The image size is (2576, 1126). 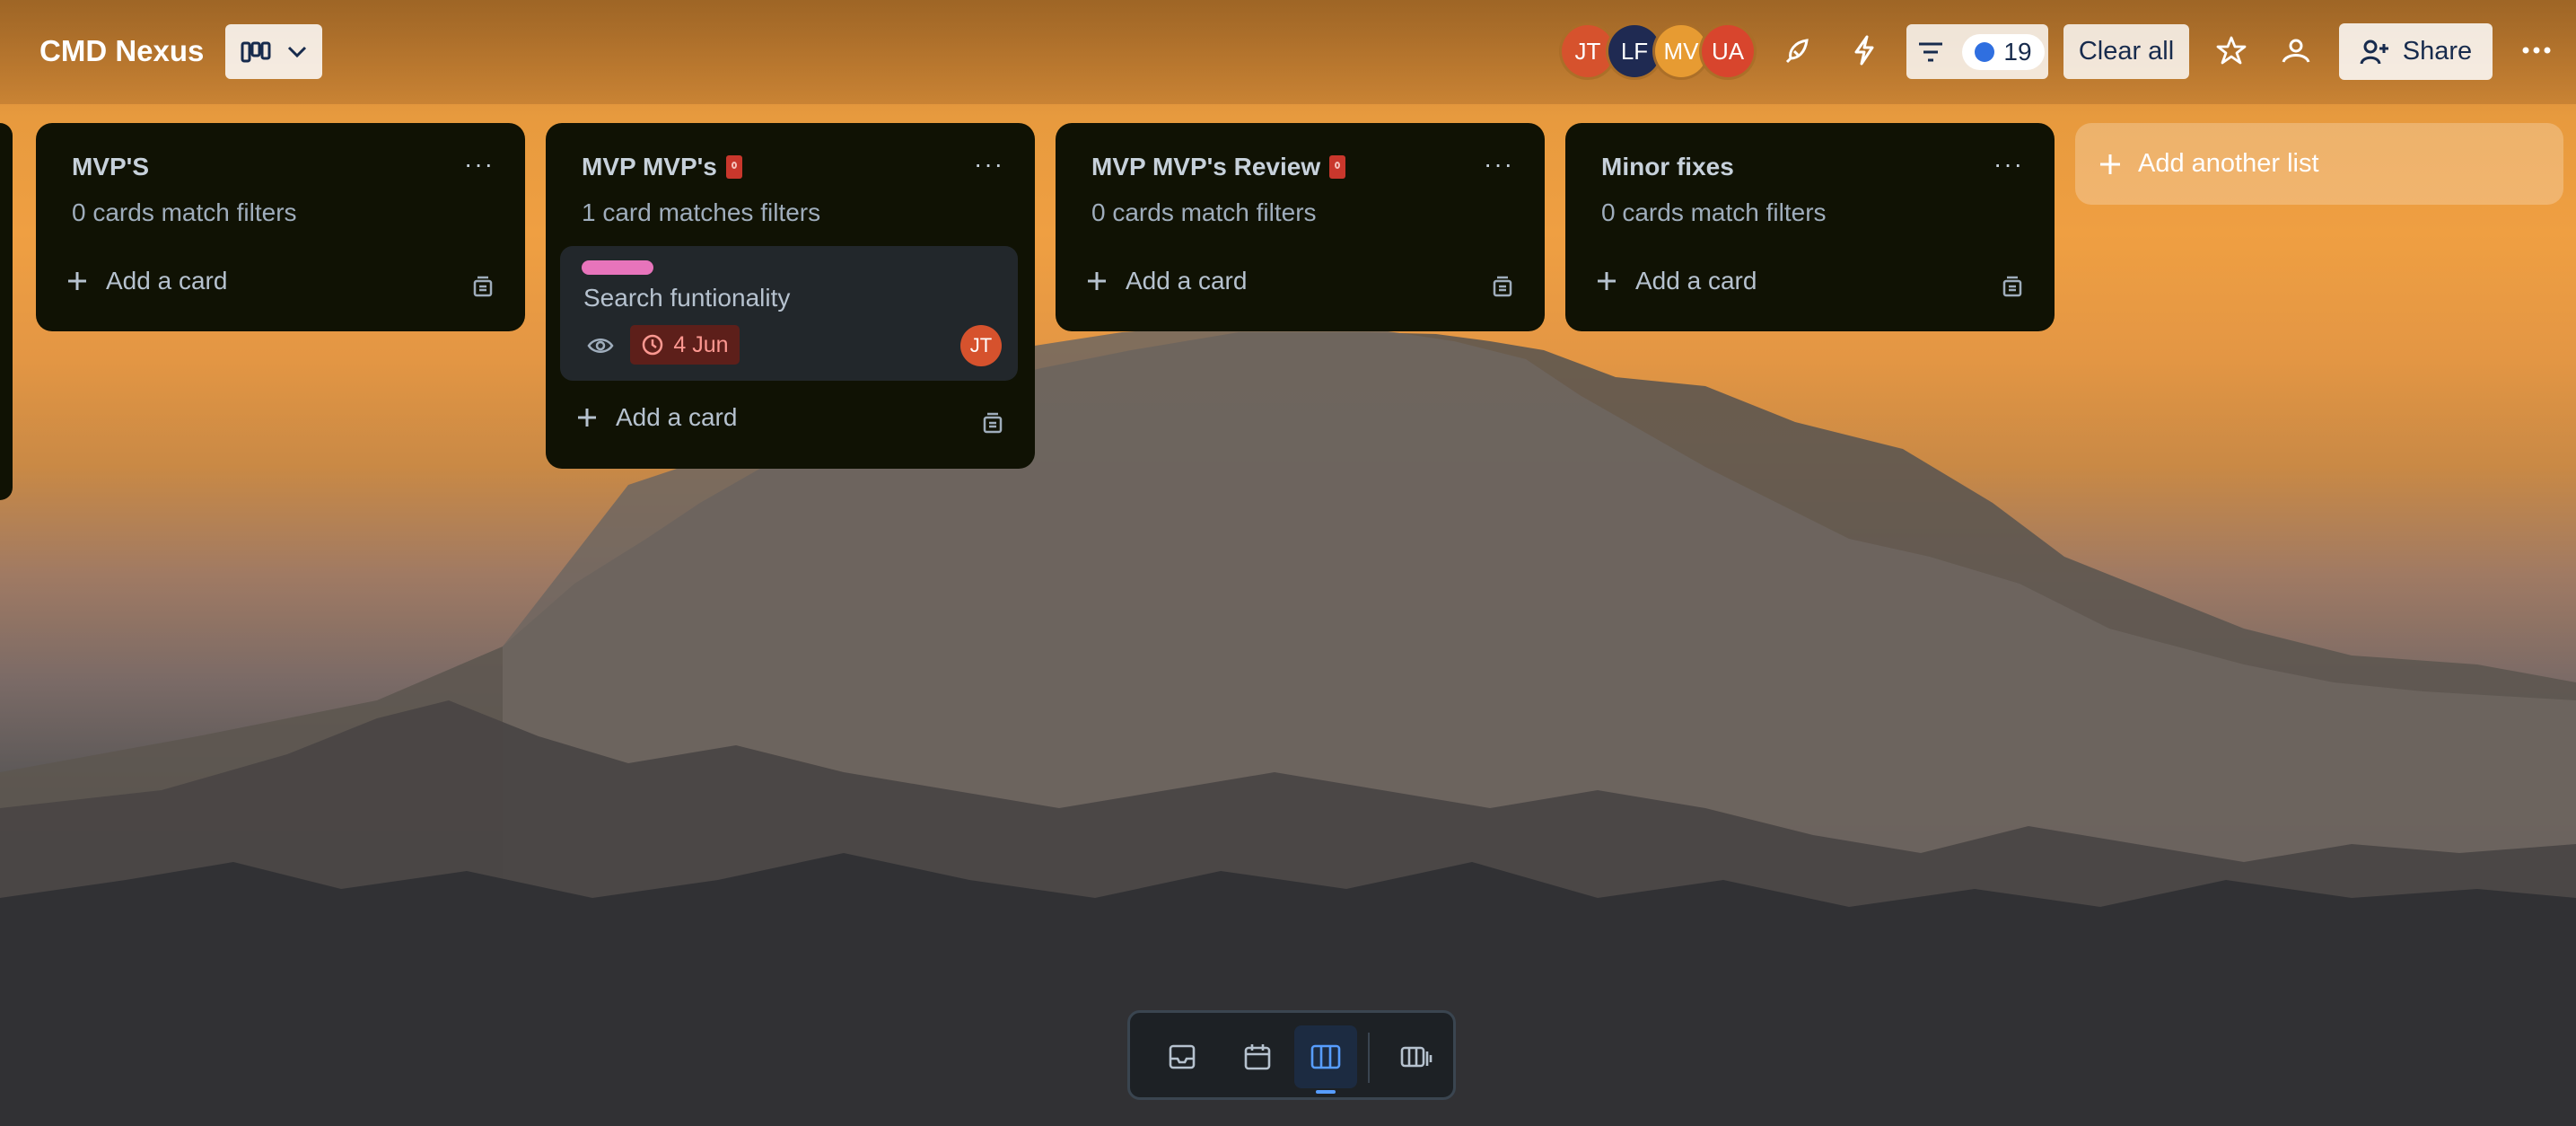 I want to click on board-button, so click(x=1325, y=1059).